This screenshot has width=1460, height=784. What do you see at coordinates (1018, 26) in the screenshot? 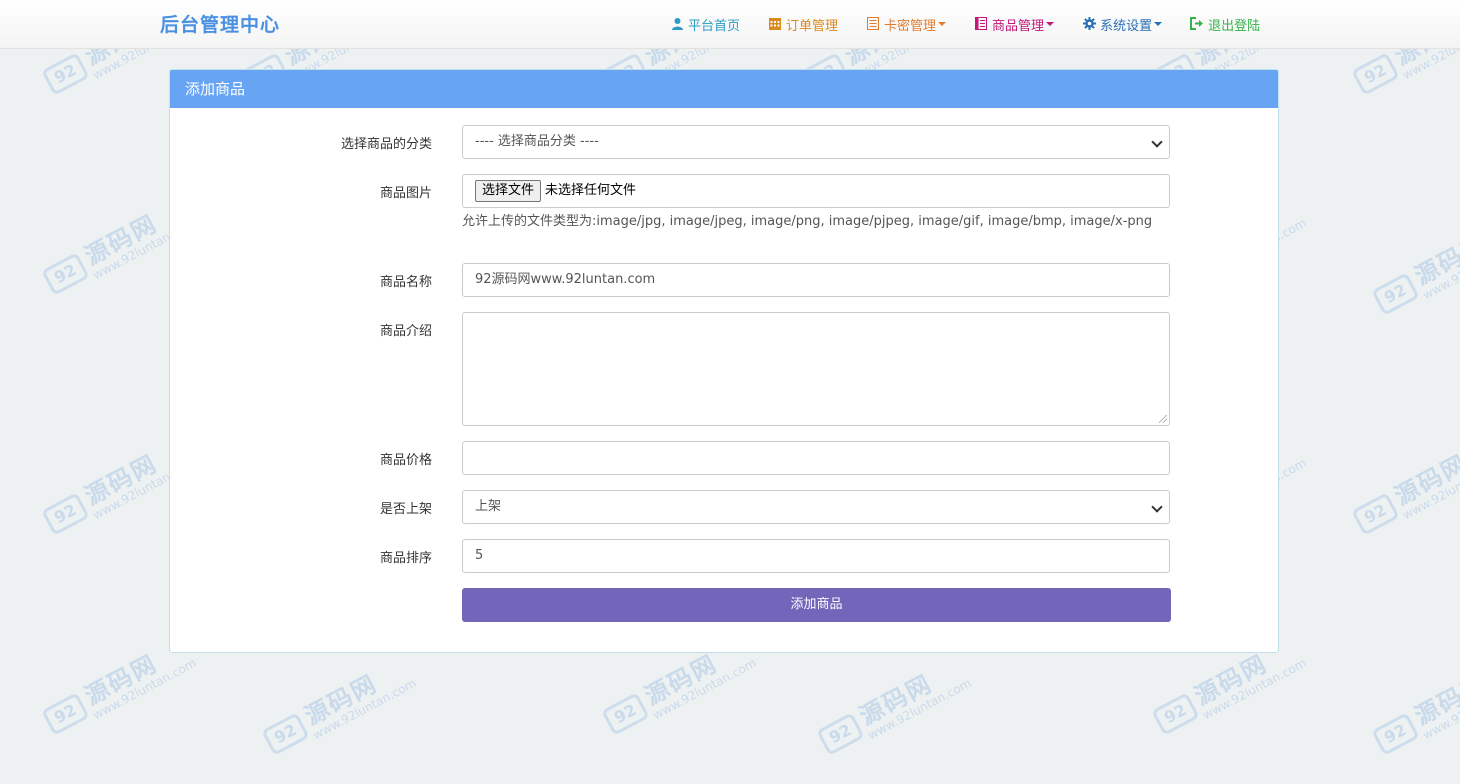
I see `nav-item-label: 商品管理` at bounding box center [1018, 26].